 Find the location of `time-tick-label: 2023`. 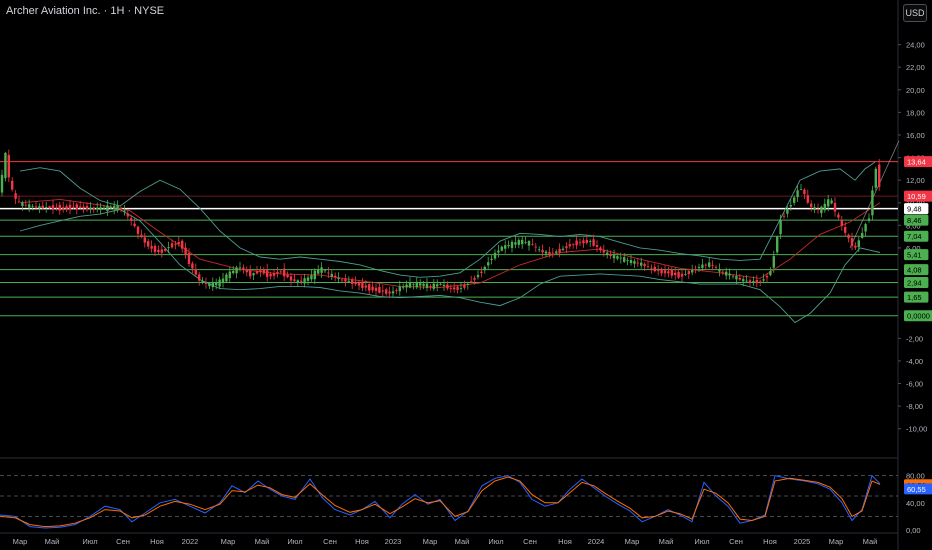

time-tick-label: 2023 is located at coordinates (393, 541).